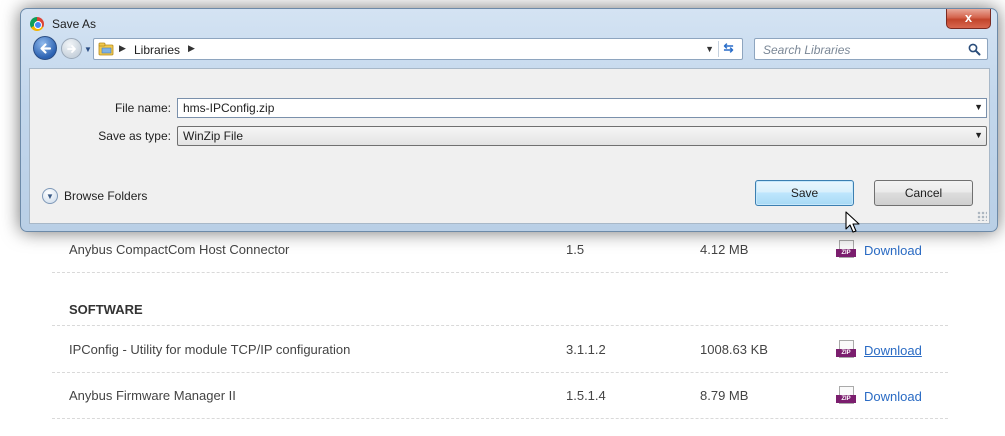  Describe the element at coordinates (50, 196) in the screenshot. I see `expand-circle-icon: ▼` at that location.